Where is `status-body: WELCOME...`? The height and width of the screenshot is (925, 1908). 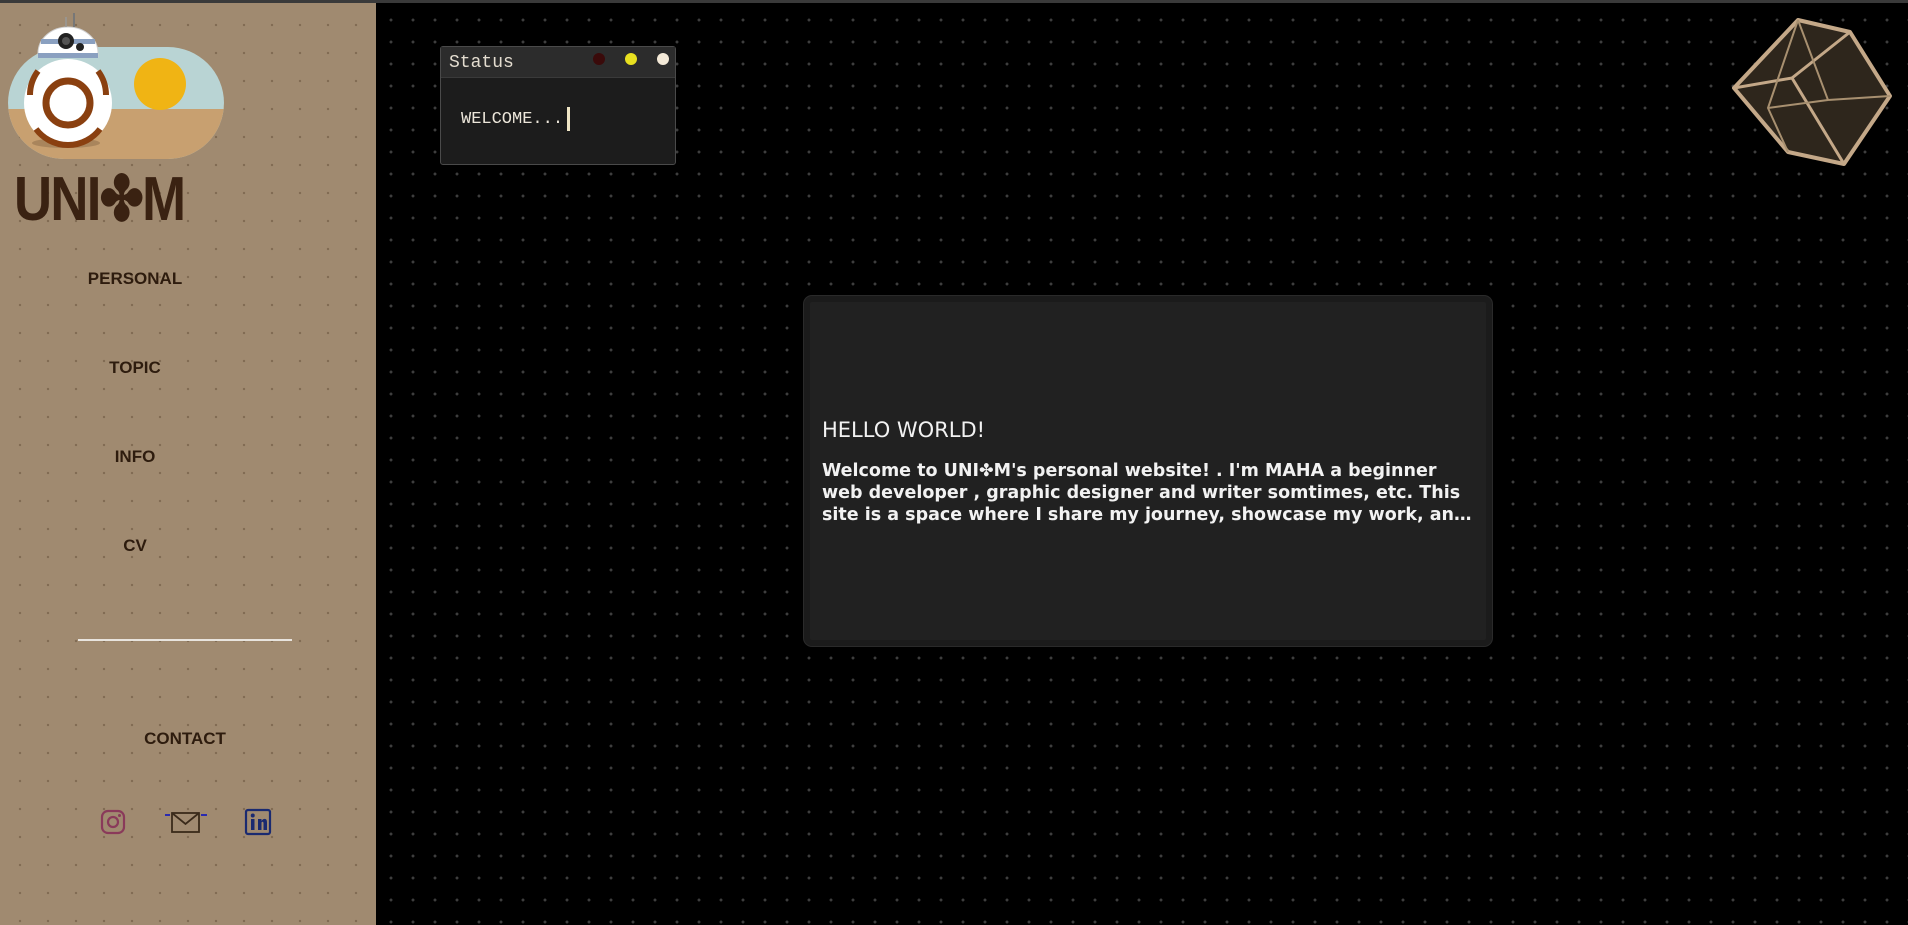
status-body: WELCOME... is located at coordinates (516, 119).